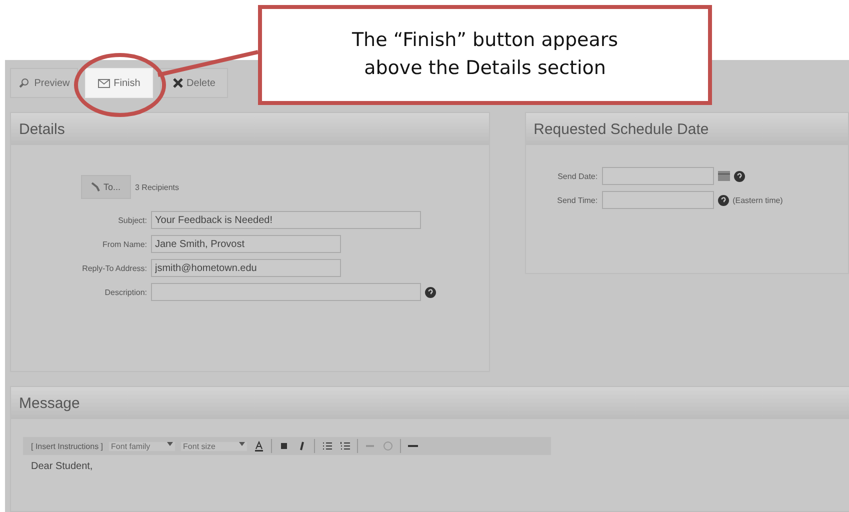 Image resolution: width=849 pixels, height=512 pixels. I want to click on toolbar-button: Delete, so click(194, 83).